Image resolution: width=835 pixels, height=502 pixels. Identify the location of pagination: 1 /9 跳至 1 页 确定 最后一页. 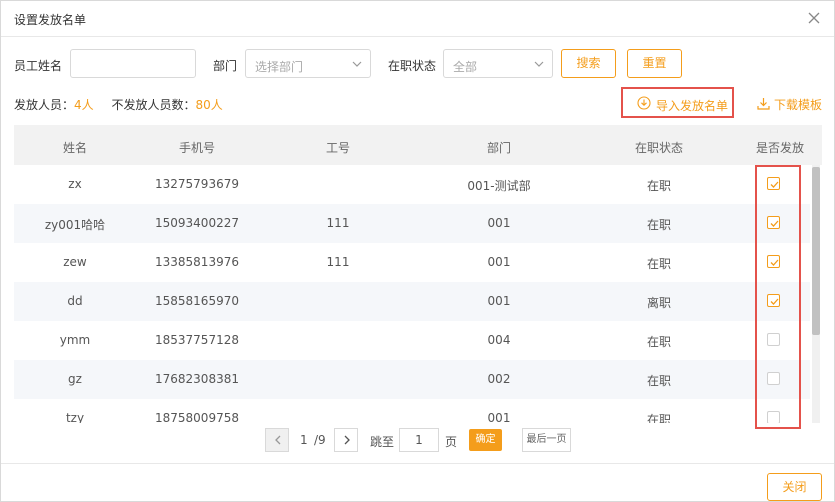
(425, 440).